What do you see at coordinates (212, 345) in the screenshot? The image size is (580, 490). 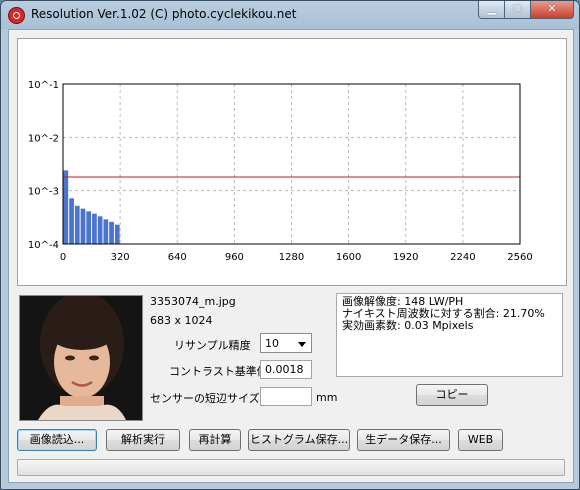 I see `resample-precision-label: リサンプル精度` at bounding box center [212, 345].